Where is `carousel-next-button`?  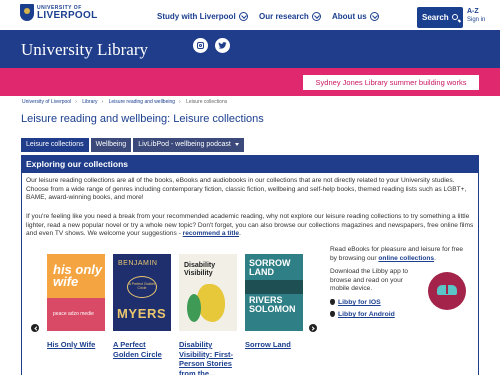
carousel-next-button is located at coordinates (313, 328).